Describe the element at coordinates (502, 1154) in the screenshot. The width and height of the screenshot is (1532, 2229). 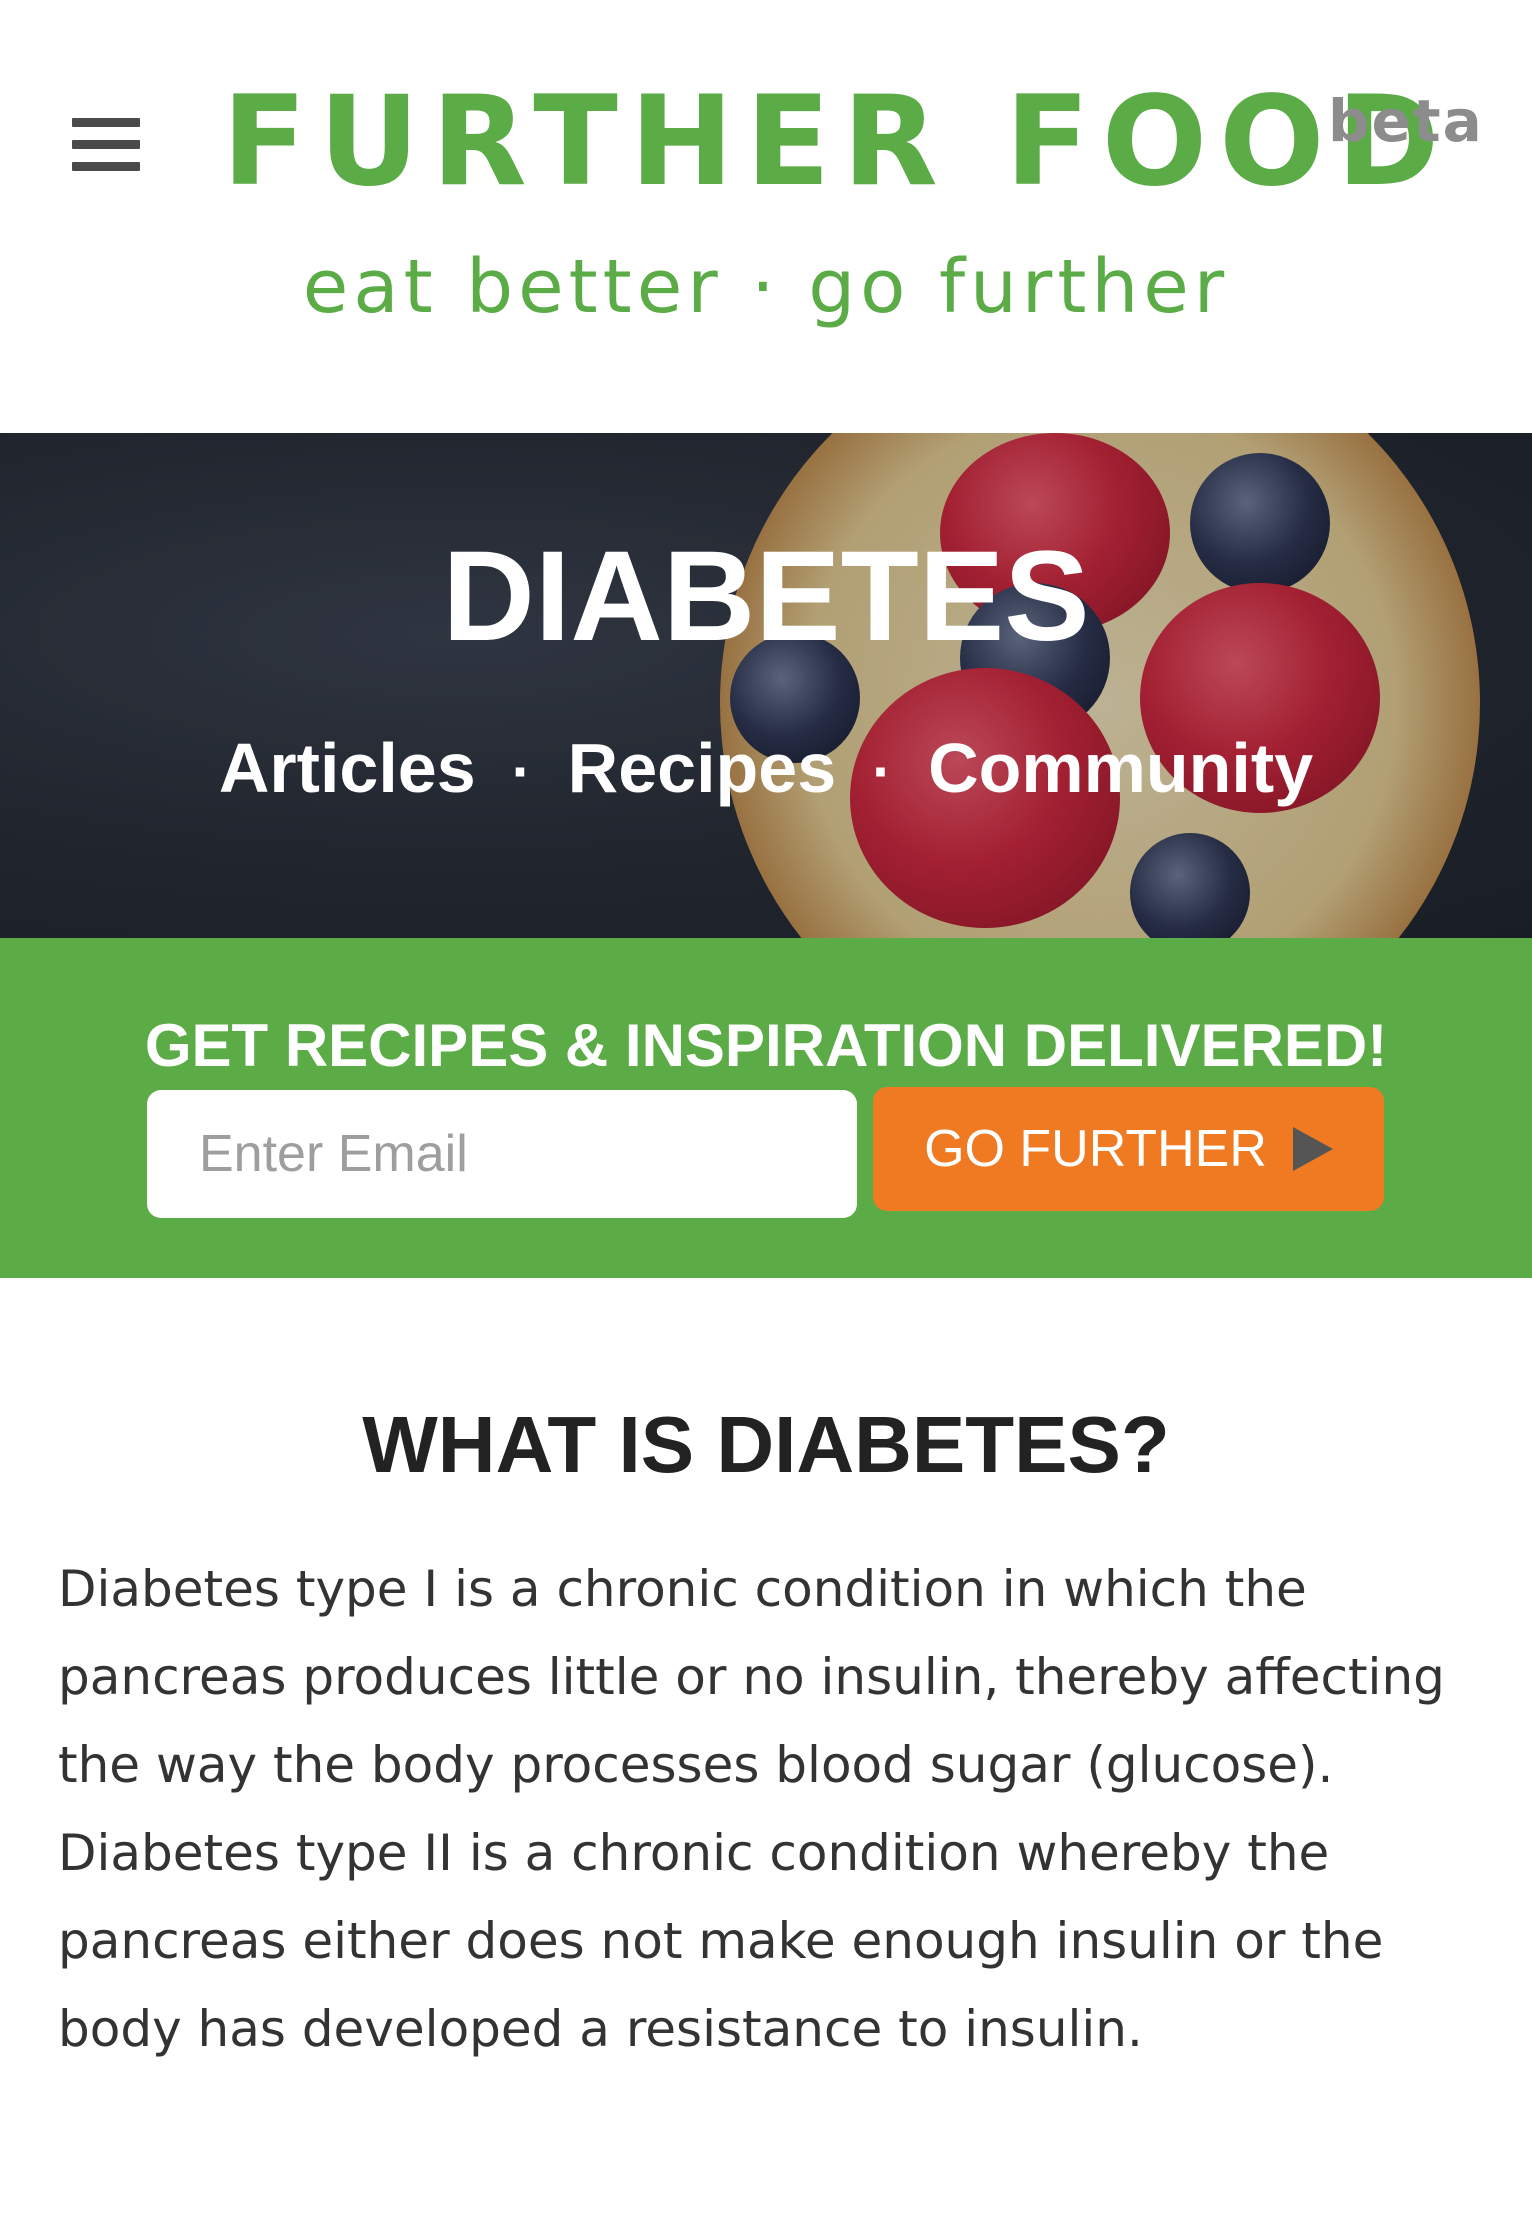
I see `email-input` at that location.